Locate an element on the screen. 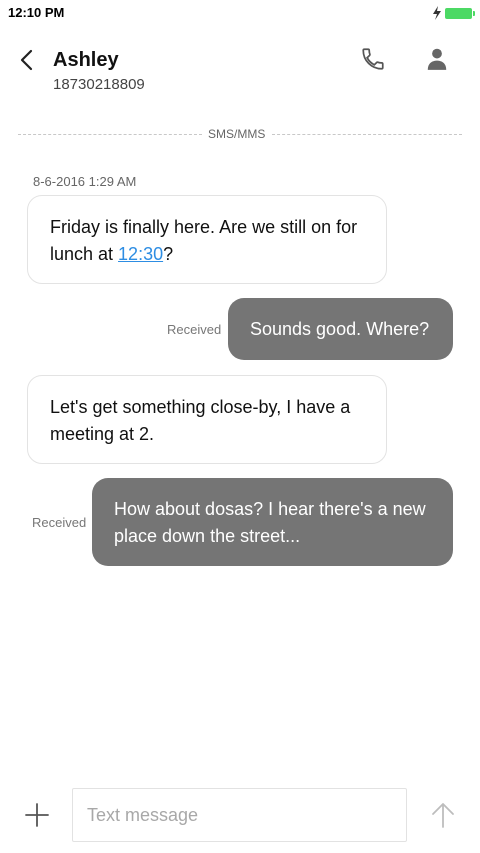  status-icons is located at coordinates (453, 13).